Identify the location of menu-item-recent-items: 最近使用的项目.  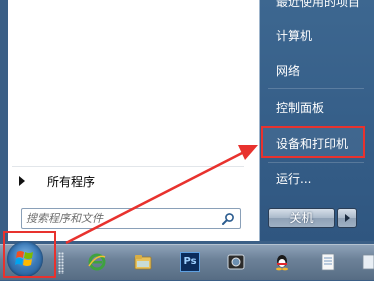
(318, 5).